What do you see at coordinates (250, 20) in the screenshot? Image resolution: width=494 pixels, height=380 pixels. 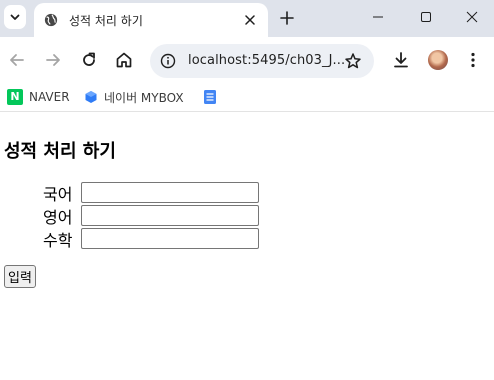 I see `close-tab-icon` at bounding box center [250, 20].